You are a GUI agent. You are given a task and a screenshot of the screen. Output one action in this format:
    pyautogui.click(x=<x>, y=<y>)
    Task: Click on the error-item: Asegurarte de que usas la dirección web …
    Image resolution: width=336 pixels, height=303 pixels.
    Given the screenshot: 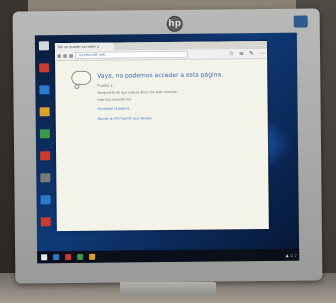 What is the action you would take?
    pyautogui.click(x=137, y=92)
    